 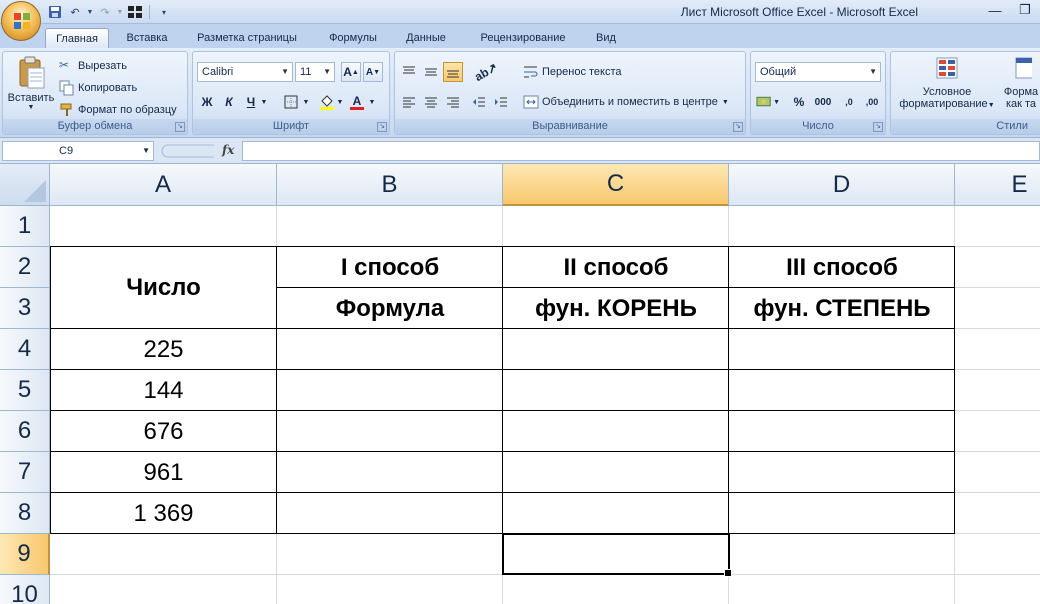 I want to click on decrease-decimal-icon: ,00, so click(x=872, y=102).